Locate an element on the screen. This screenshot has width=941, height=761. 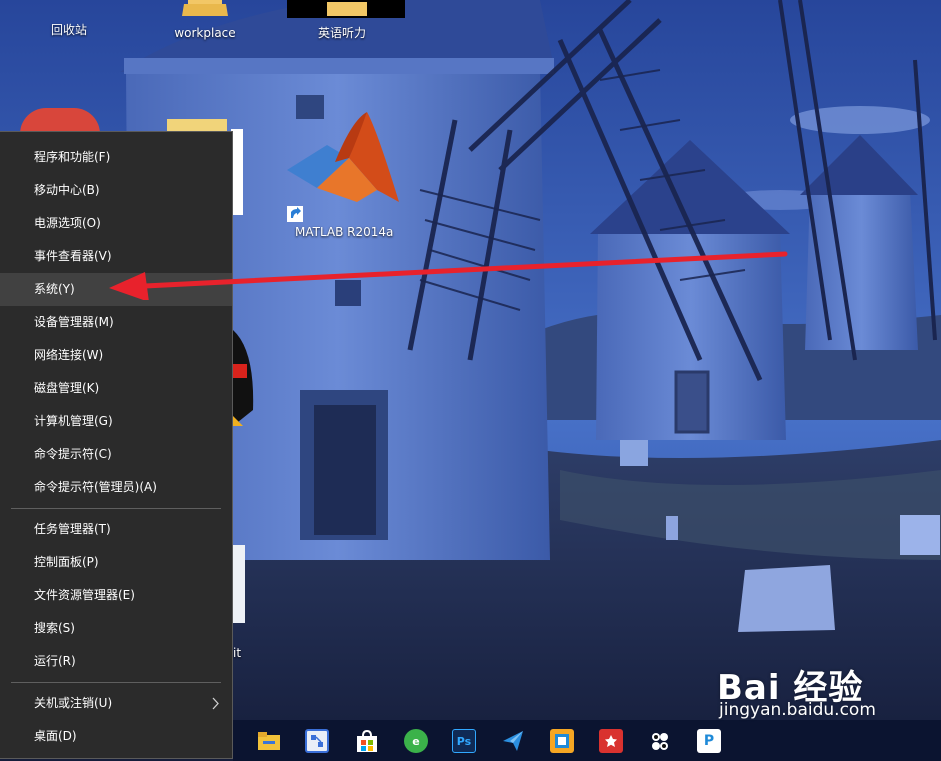
menu-item-file-explorer: 文件资源管理器(E) is located at coordinates (116, 595).